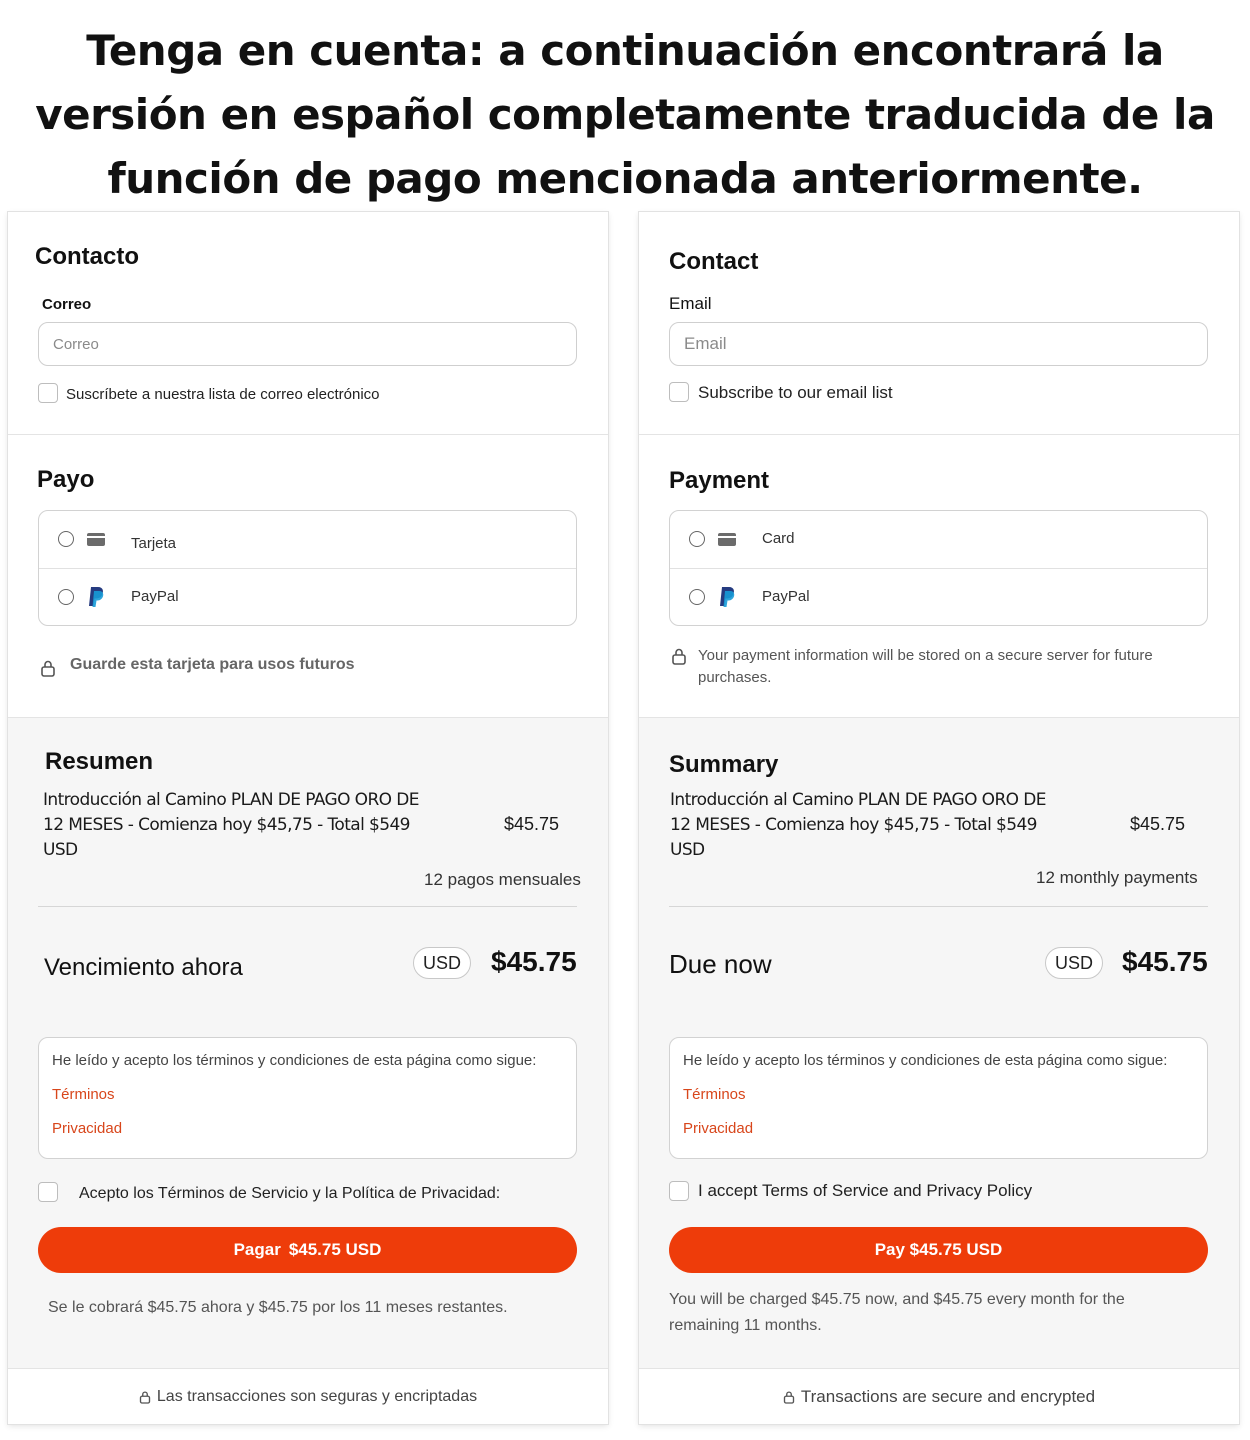 The image size is (1250, 1440). Describe the element at coordinates (335, 1249) in the screenshot. I see `pay-button-amount: $45.75 USD` at that location.